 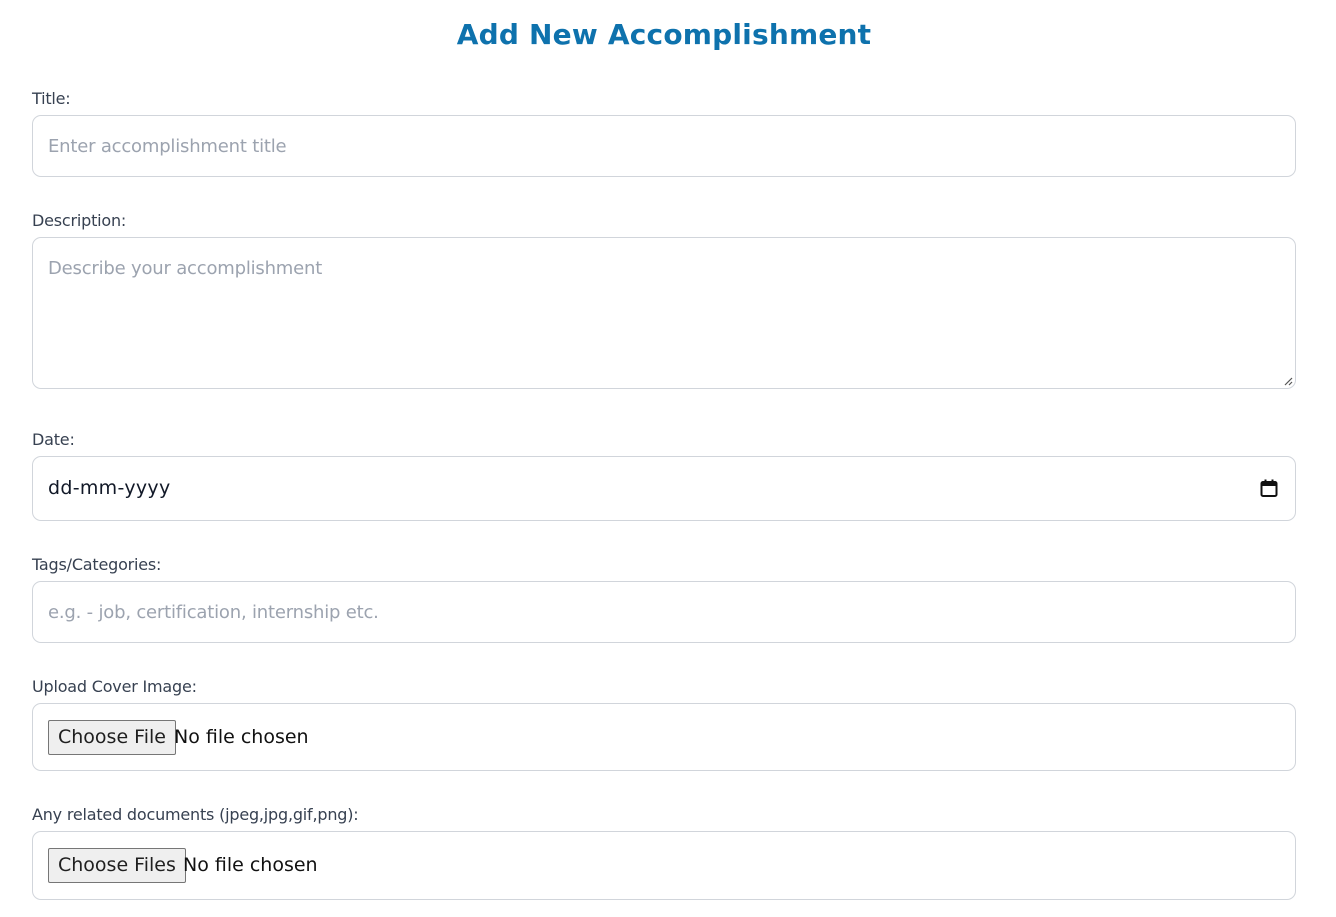 I want to click on description-label: Description:, so click(x=79, y=220).